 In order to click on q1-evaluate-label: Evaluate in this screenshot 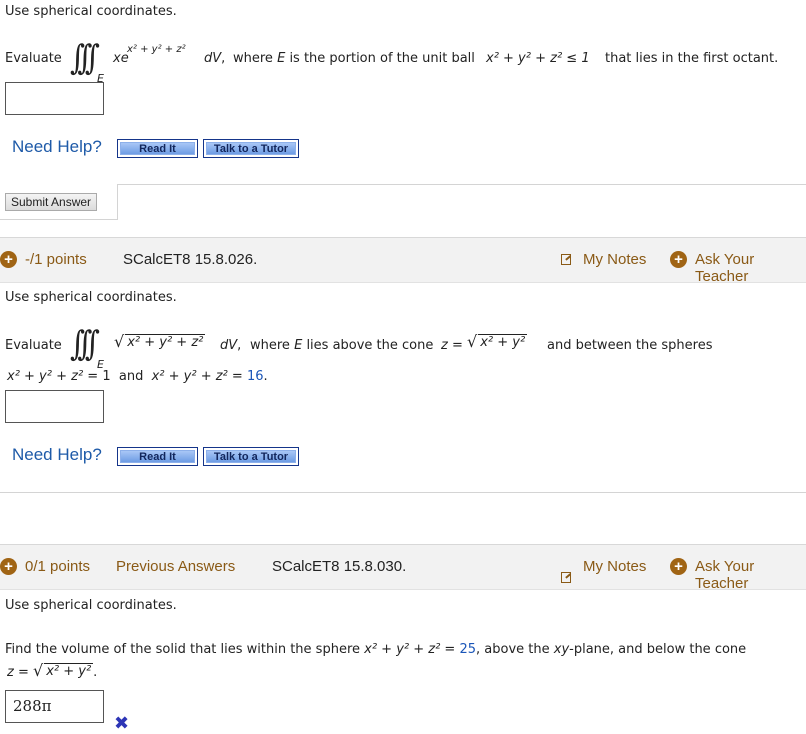, I will do `click(33, 58)`.